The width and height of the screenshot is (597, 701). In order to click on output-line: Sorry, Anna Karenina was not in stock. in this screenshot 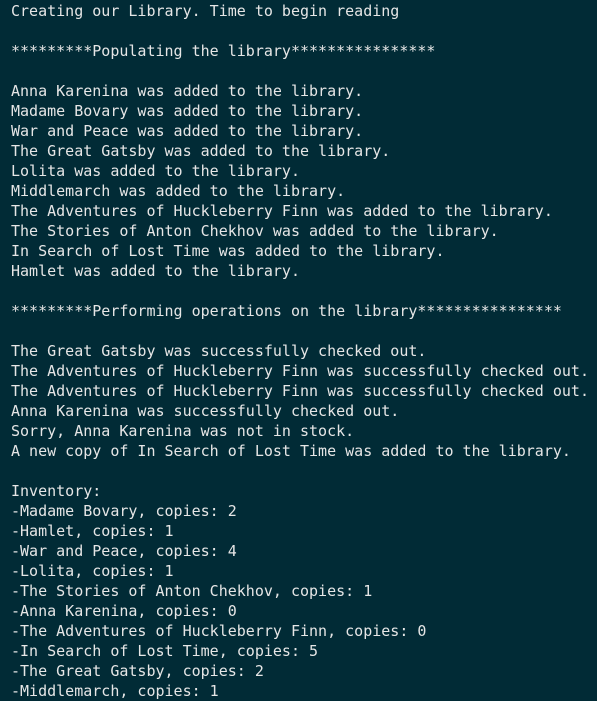, I will do `click(183, 431)`.